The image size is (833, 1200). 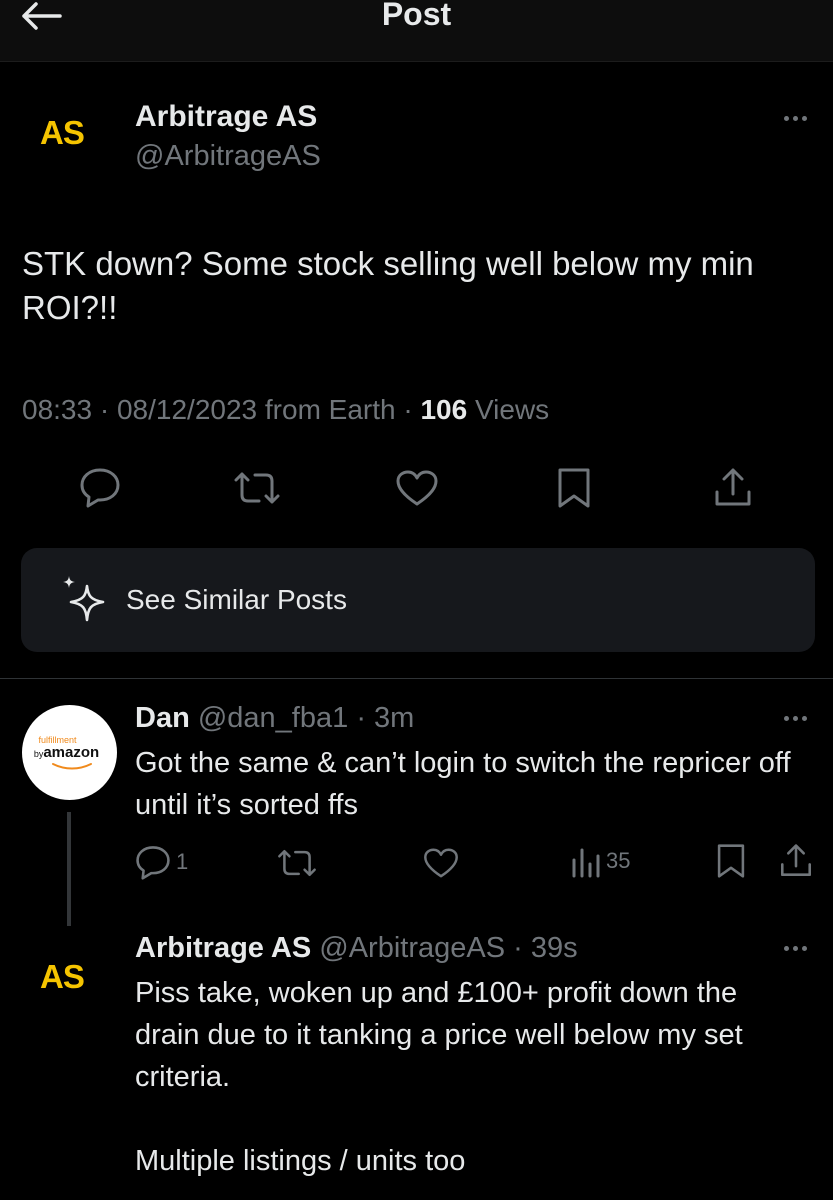 I want to click on thread-line, so click(x=69, y=869).